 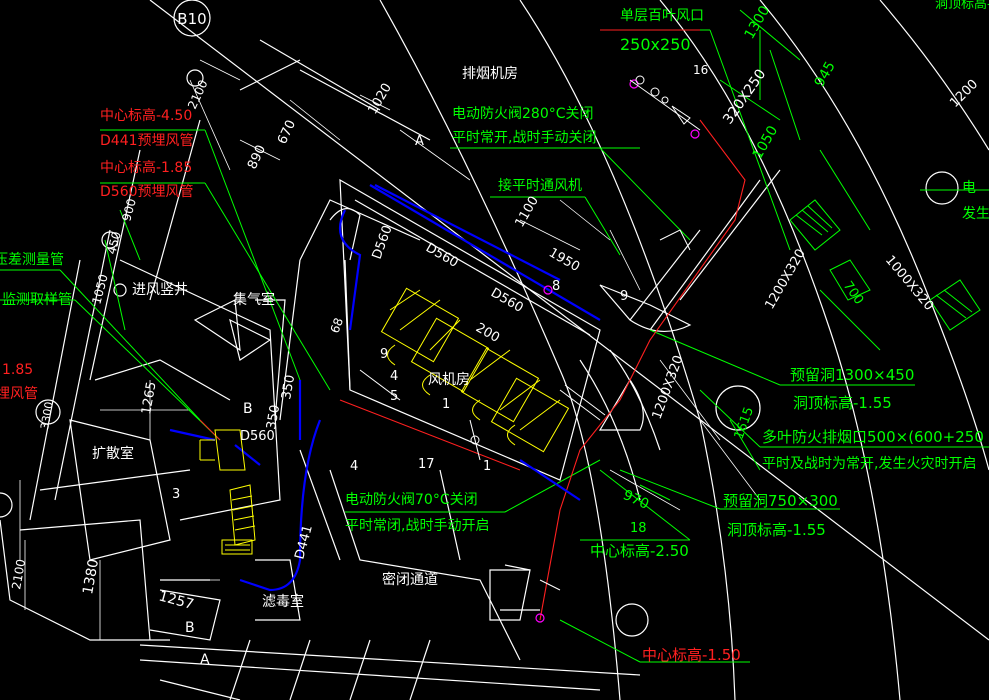 I want to click on red-d560-pipe: D560预埋风管, so click(x=147, y=192).